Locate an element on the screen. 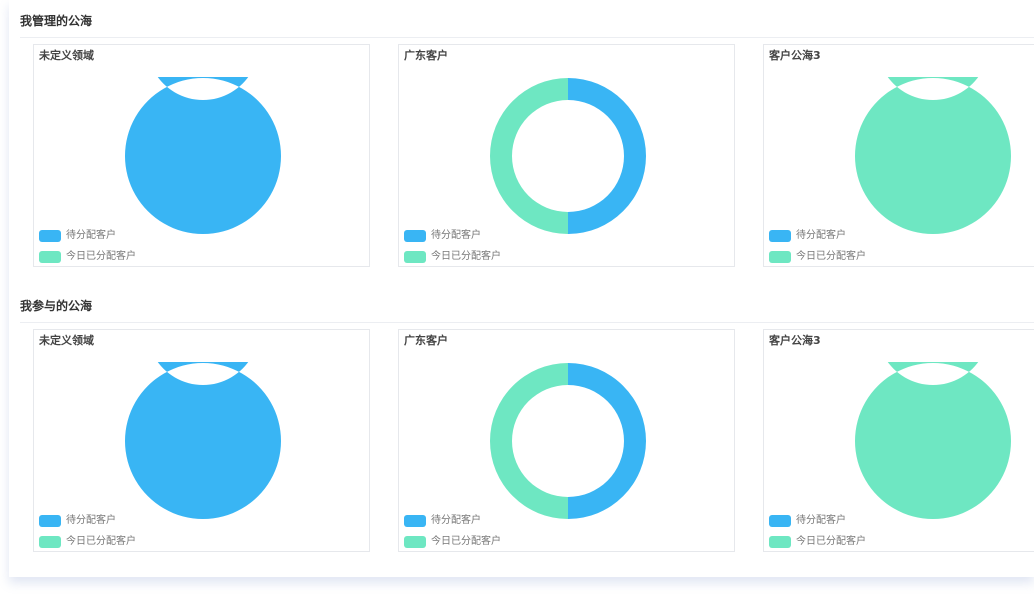 The image size is (1034, 596). section-title-participating: 我参与的公海 is located at coordinates (56, 306).